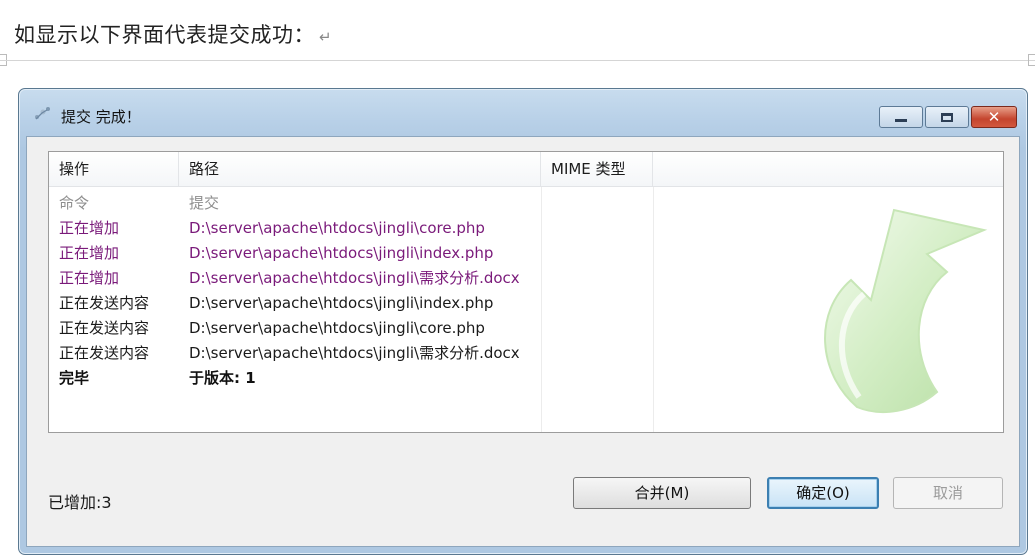  I want to click on merge-button: 合并(M), so click(662, 493).